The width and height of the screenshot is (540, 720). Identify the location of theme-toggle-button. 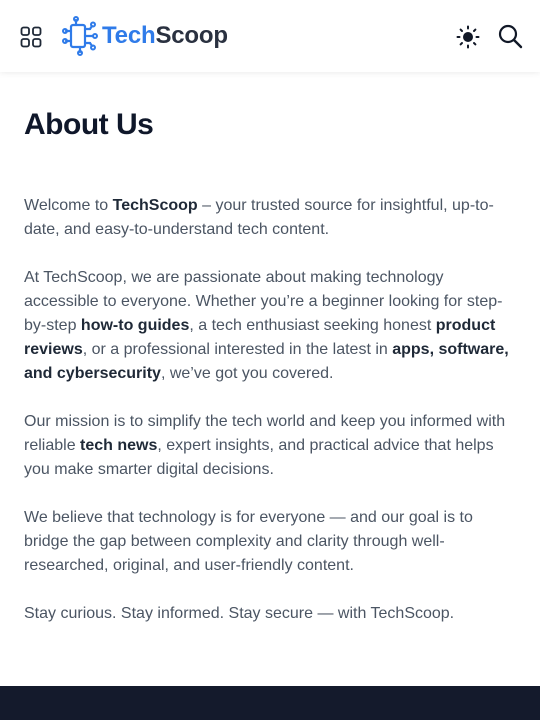
(468, 37).